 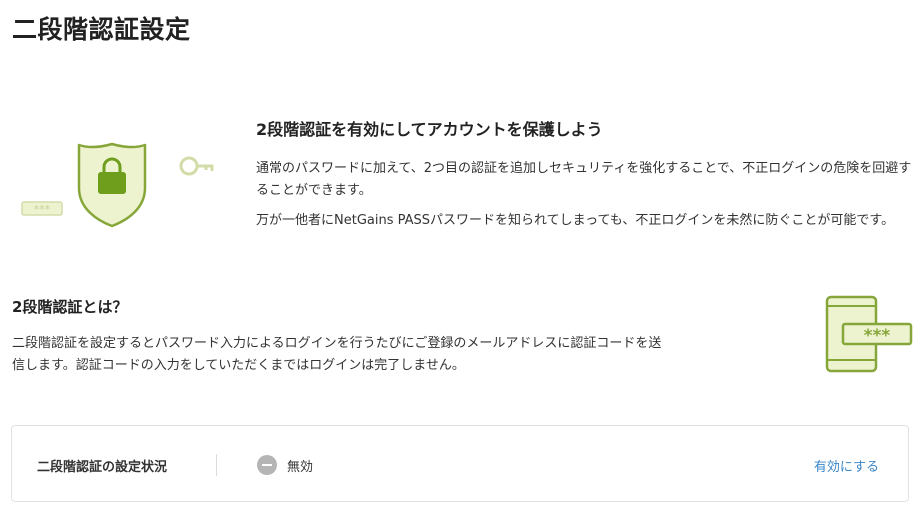 What do you see at coordinates (460, 463) in the screenshot?
I see `two-factor-status-card: 二段階認証の設定状況 無効 有効にする` at bounding box center [460, 463].